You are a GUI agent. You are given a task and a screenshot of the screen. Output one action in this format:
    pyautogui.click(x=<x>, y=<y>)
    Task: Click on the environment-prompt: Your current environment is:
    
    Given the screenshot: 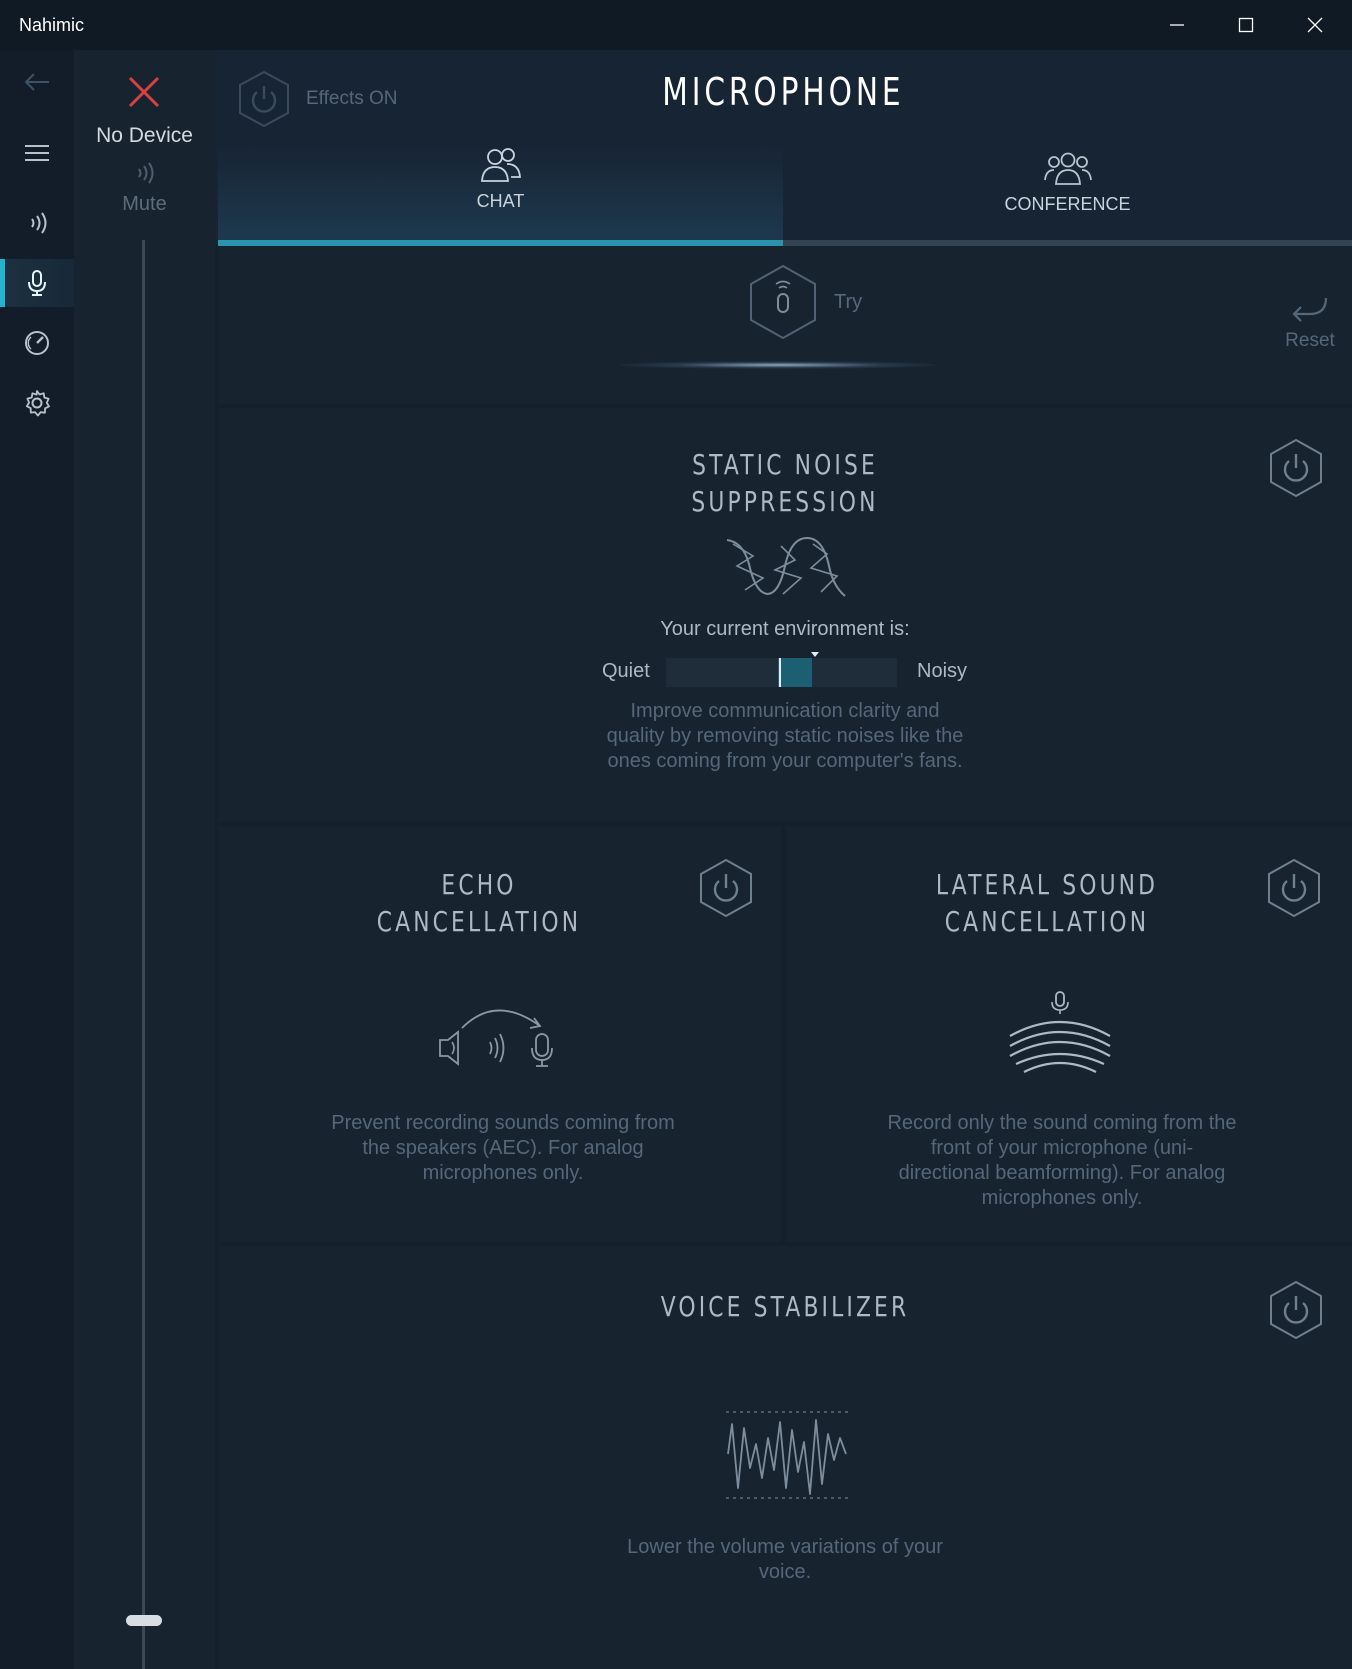 What is the action you would take?
    pyautogui.click(x=785, y=629)
    